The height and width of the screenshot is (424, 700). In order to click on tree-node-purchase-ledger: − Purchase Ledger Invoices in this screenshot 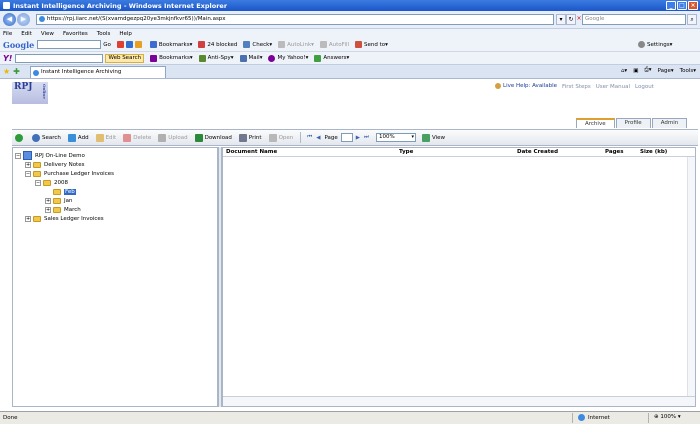, I will do `click(69, 174)`.